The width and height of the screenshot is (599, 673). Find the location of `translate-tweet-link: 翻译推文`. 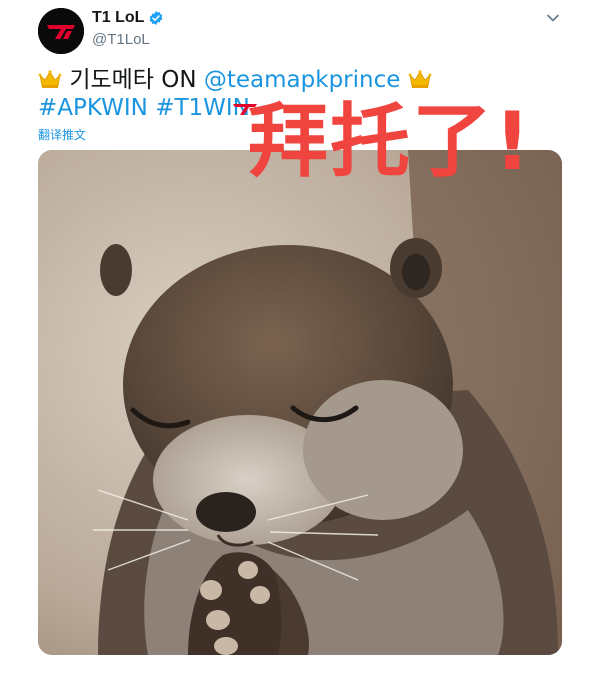

translate-tweet-link: 翻译推文 is located at coordinates (62, 134).